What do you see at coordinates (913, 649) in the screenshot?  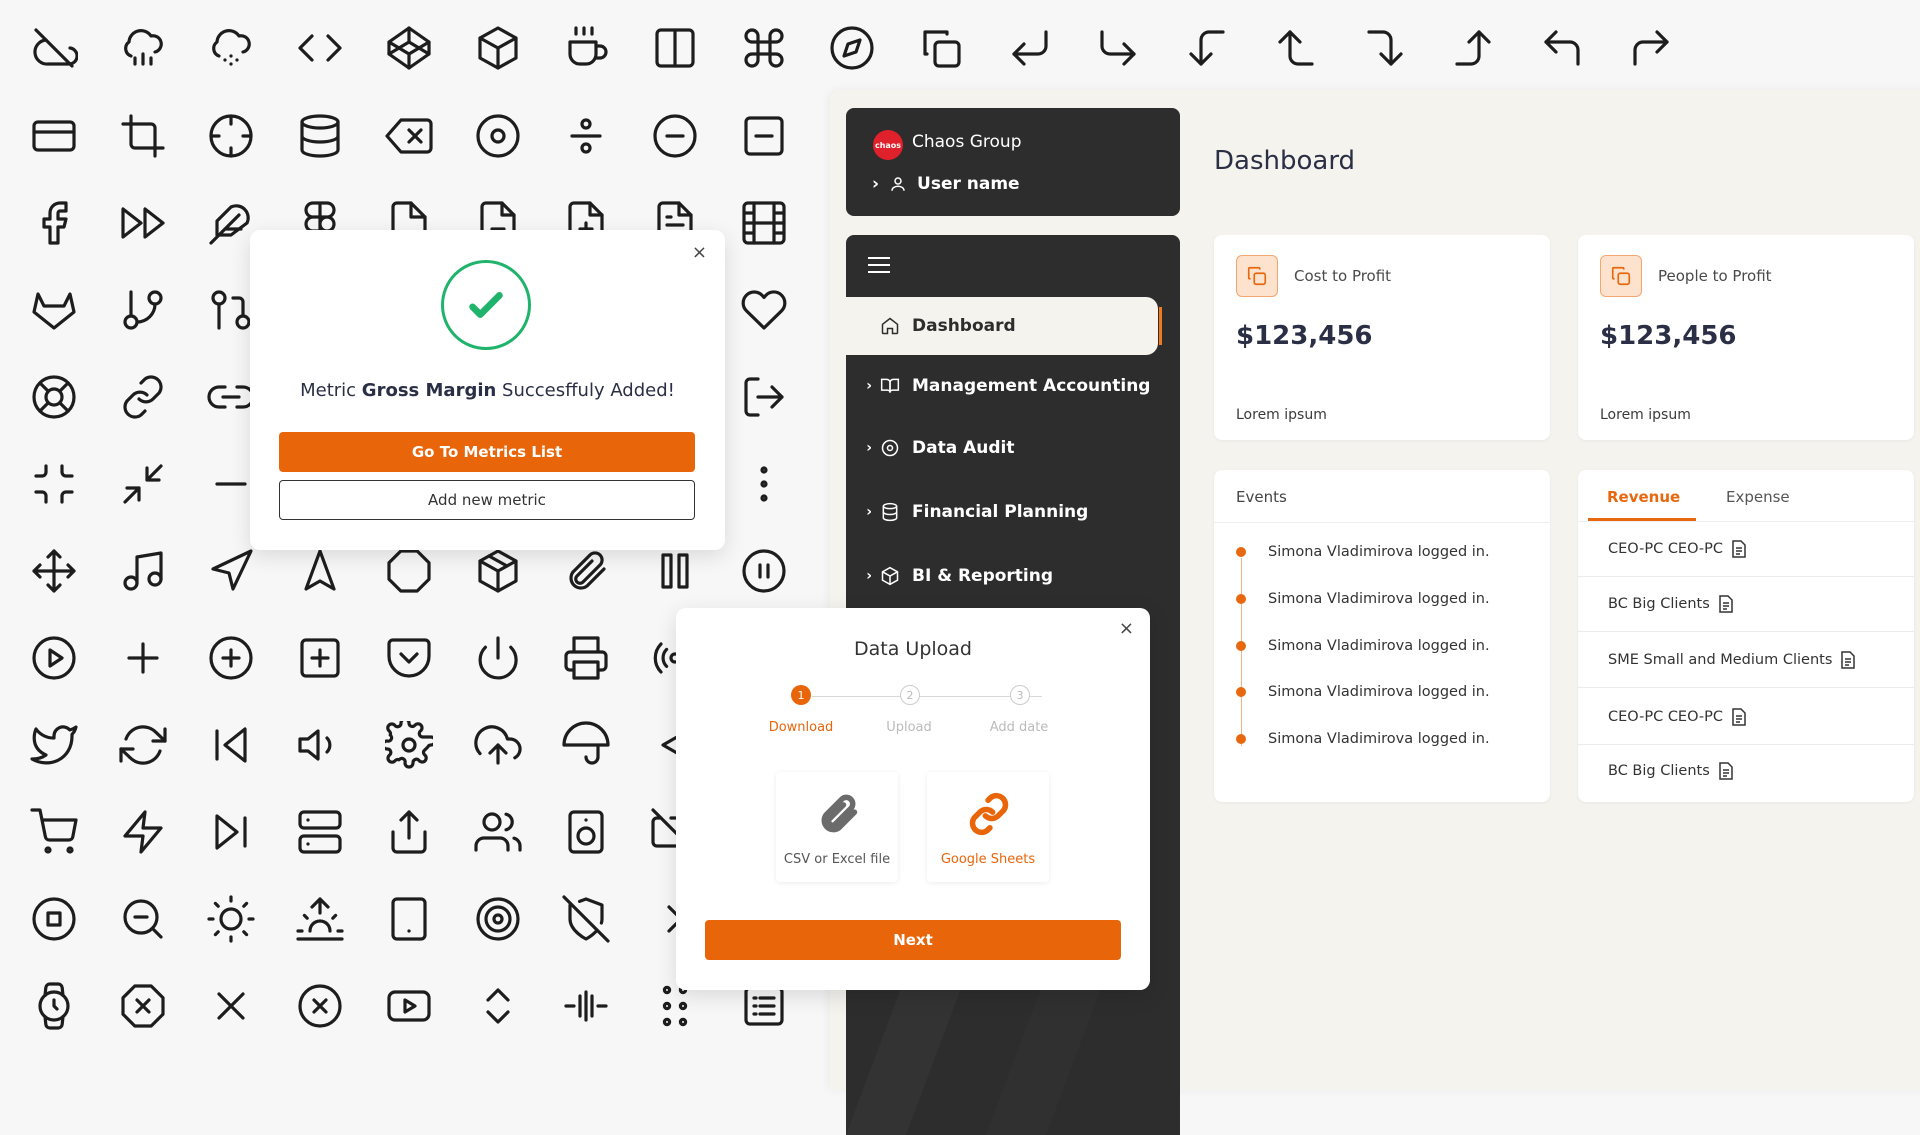 I see `upload-title: Data Upload` at bounding box center [913, 649].